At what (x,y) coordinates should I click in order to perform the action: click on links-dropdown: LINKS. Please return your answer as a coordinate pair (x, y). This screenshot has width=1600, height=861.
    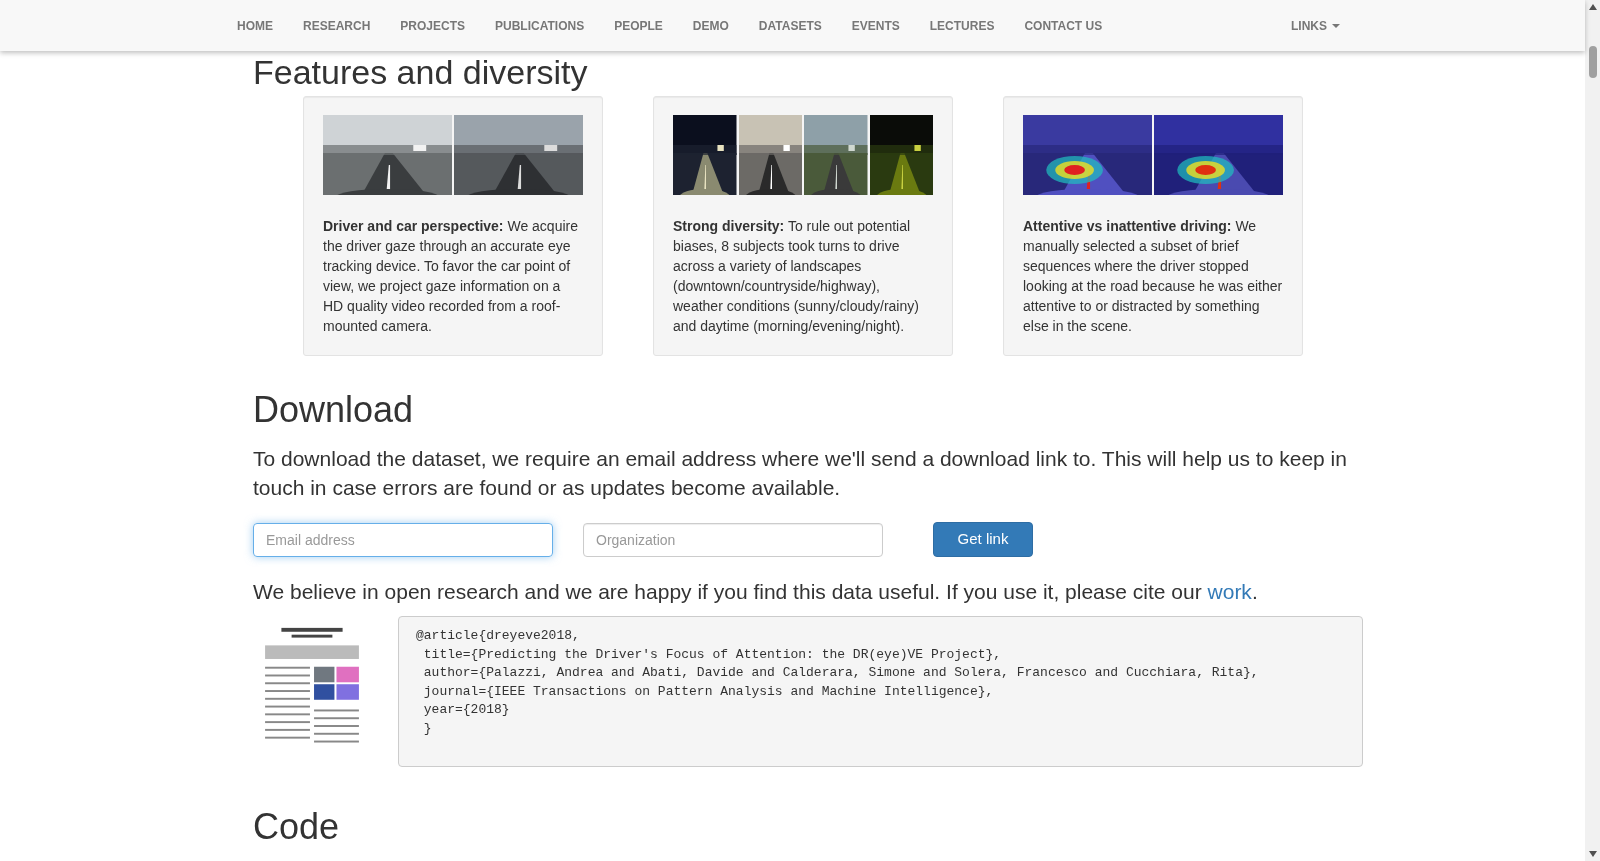
    Looking at the image, I should click on (1315, 25).